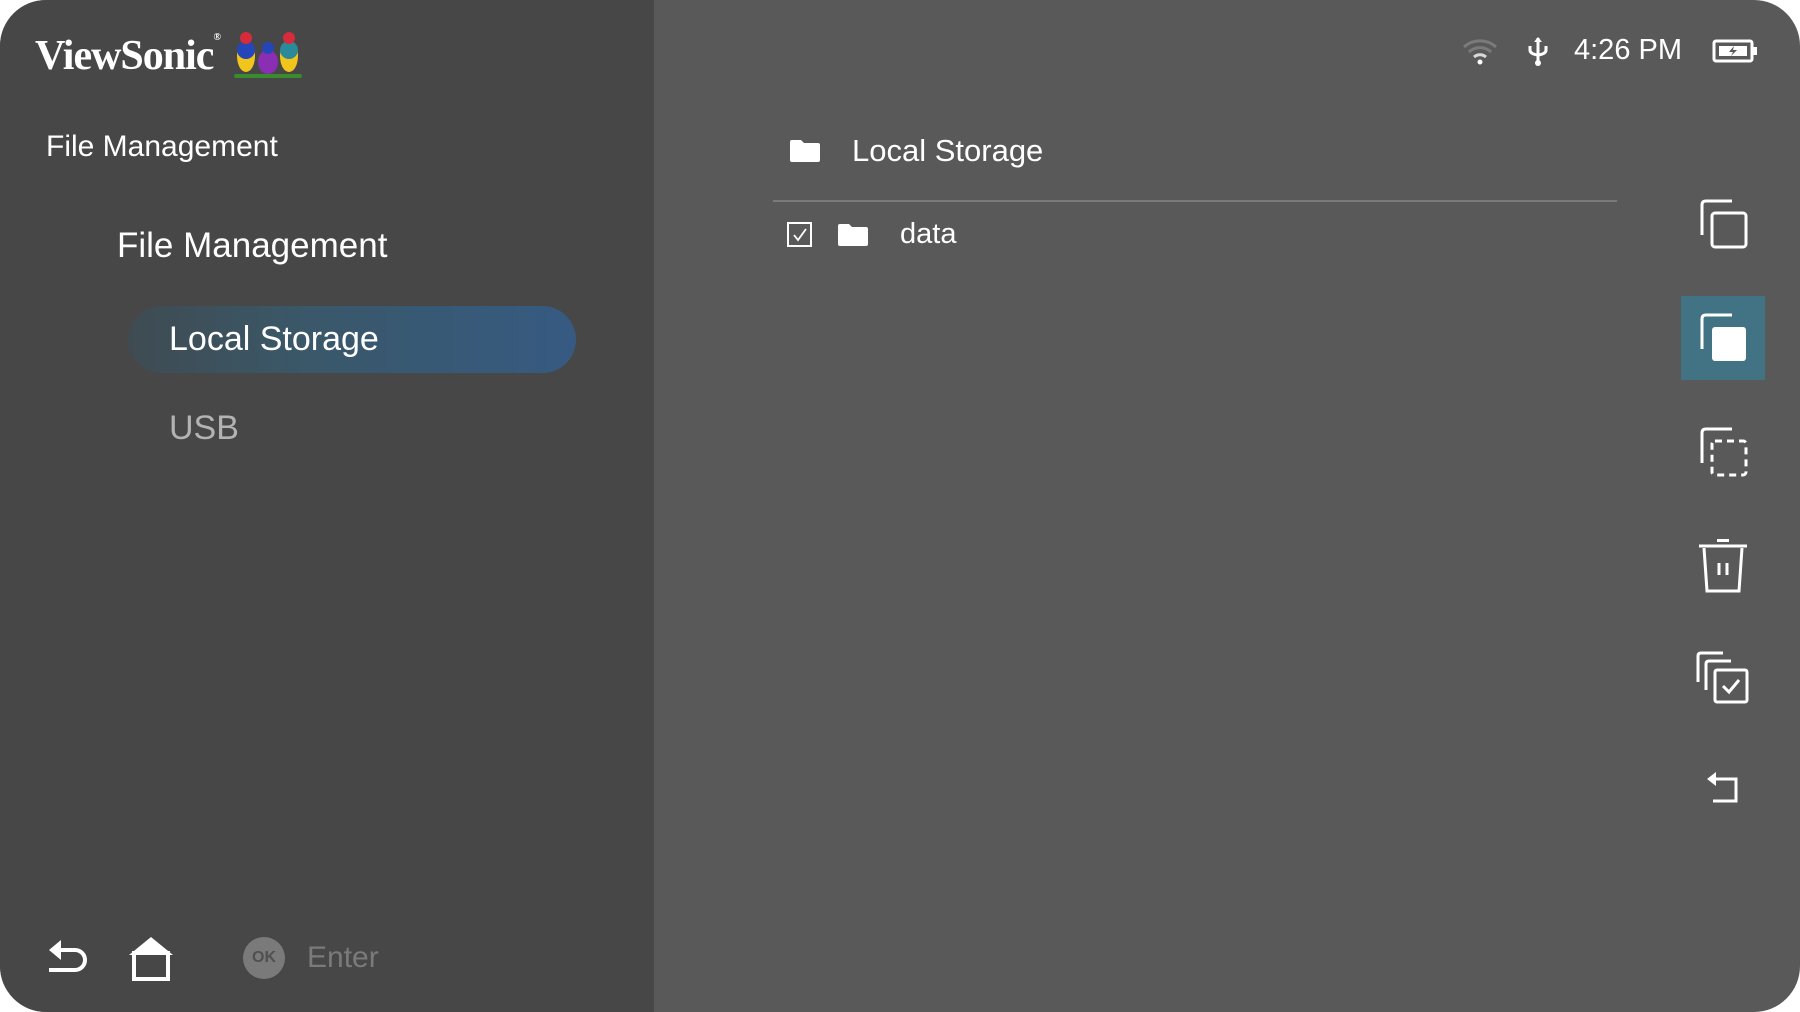 The height and width of the screenshot is (1012, 1800). What do you see at coordinates (267, 55) in the screenshot?
I see `birds-logo-icon` at bounding box center [267, 55].